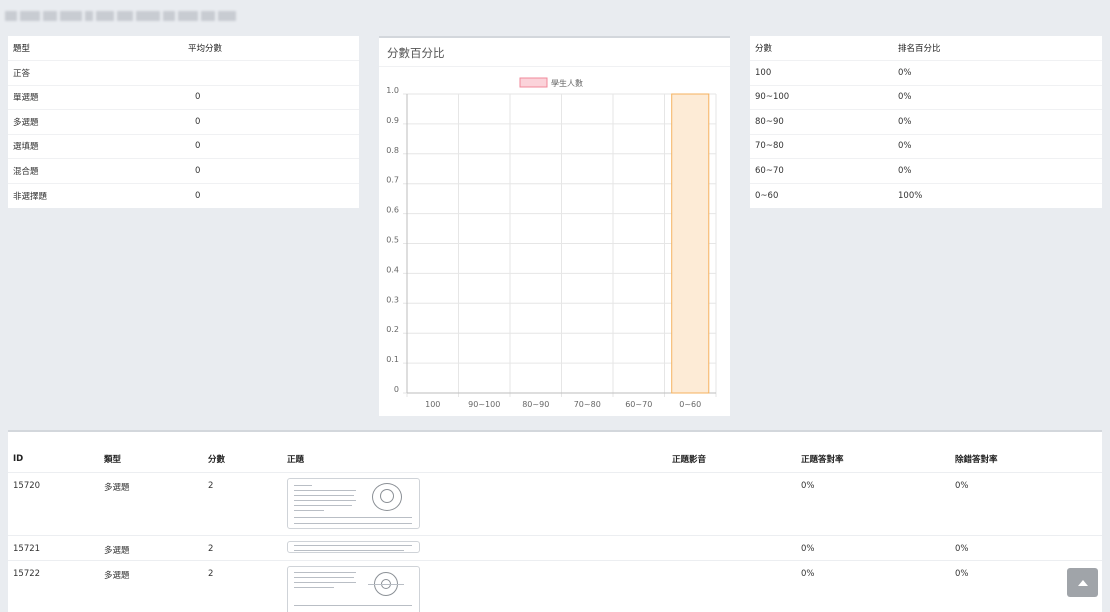 This screenshot has height=612, width=1110. I want to click on table-row: 15722 多選題 2 0% 0%, so click(555, 586).